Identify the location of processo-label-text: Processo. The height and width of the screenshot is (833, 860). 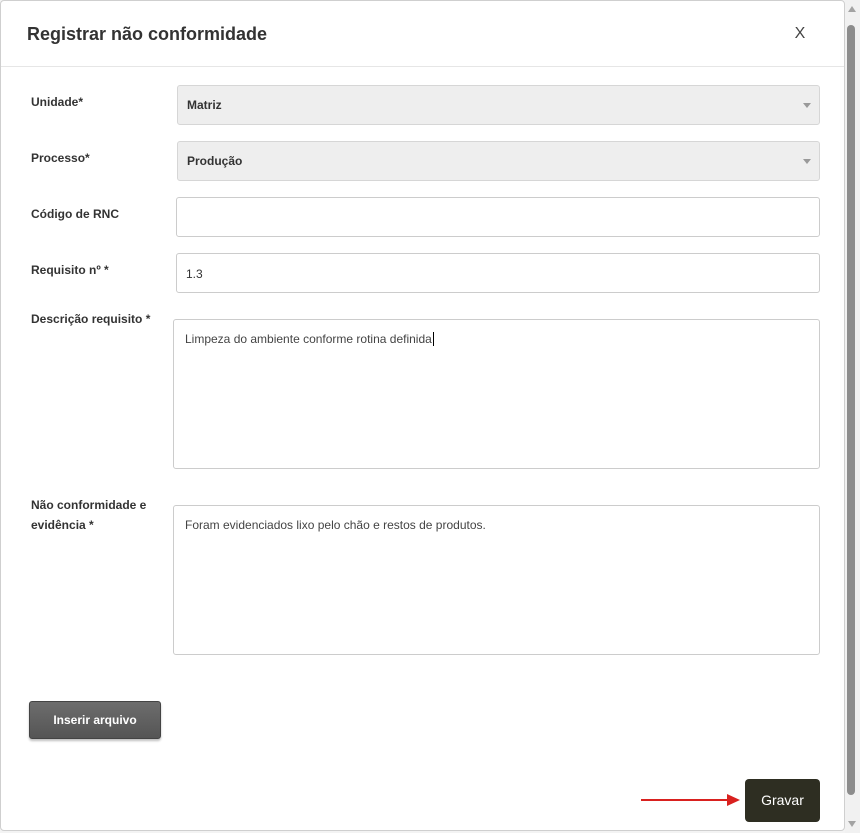
(58, 158).